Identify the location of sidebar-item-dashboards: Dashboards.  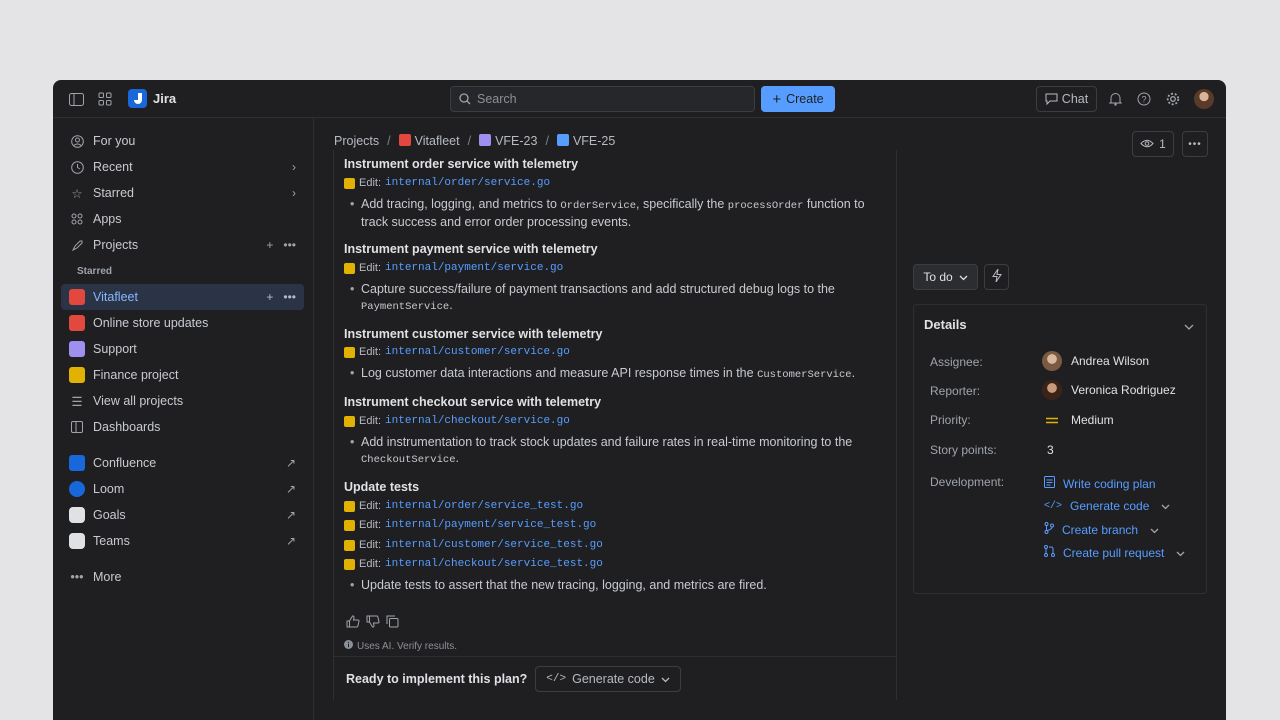
(182, 427).